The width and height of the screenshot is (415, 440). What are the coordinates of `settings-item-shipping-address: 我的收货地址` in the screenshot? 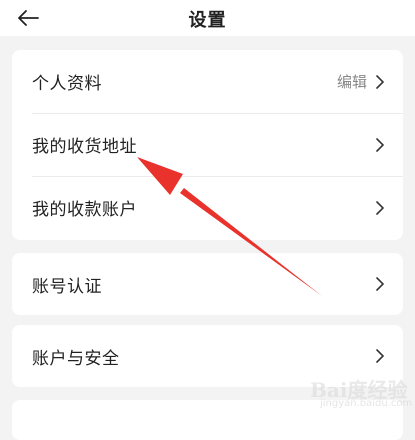 It's located at (207, 144).